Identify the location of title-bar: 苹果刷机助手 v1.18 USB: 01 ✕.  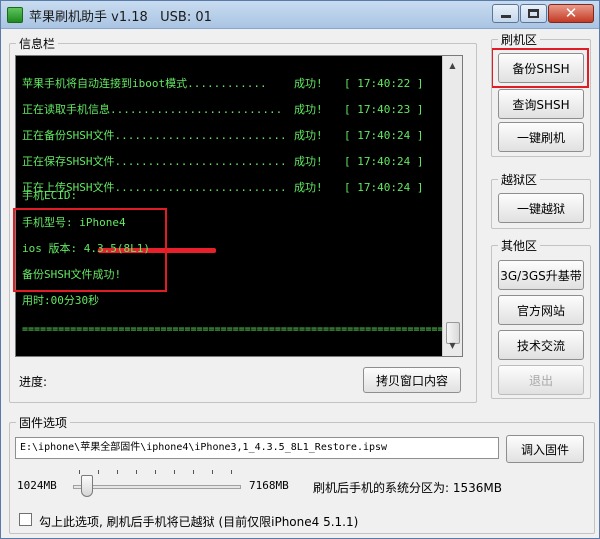
(300, 15).